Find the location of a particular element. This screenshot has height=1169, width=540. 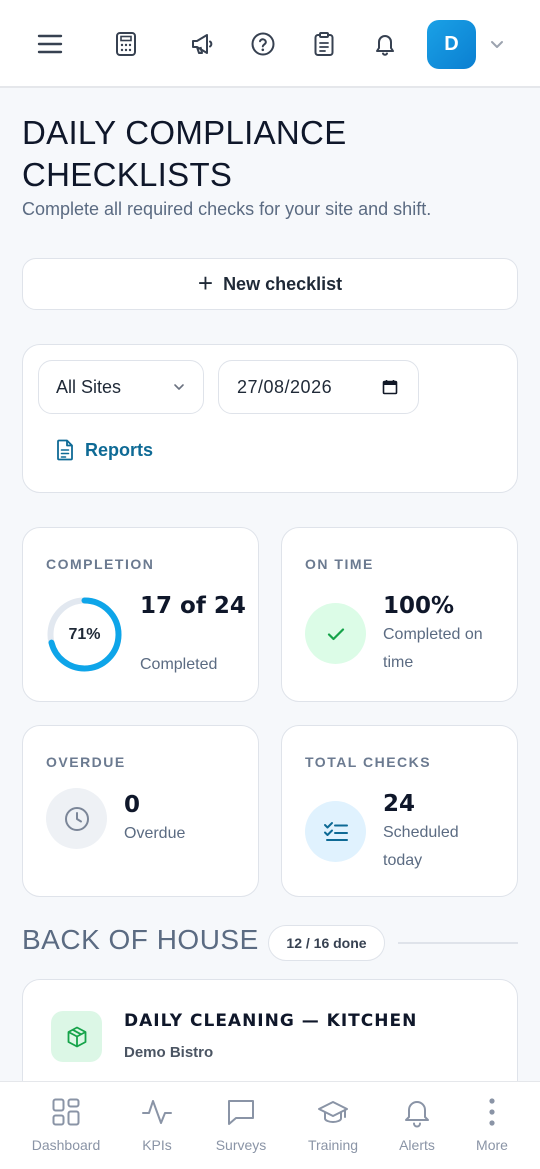

date-input: 27/08/2026 is located at coordinates (318, 387).